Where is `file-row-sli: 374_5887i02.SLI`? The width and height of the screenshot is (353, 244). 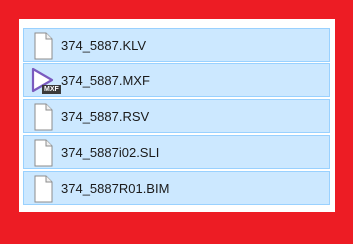 file-row-sli: 374_5887i02.SLI is located at coordinates (176, 152).